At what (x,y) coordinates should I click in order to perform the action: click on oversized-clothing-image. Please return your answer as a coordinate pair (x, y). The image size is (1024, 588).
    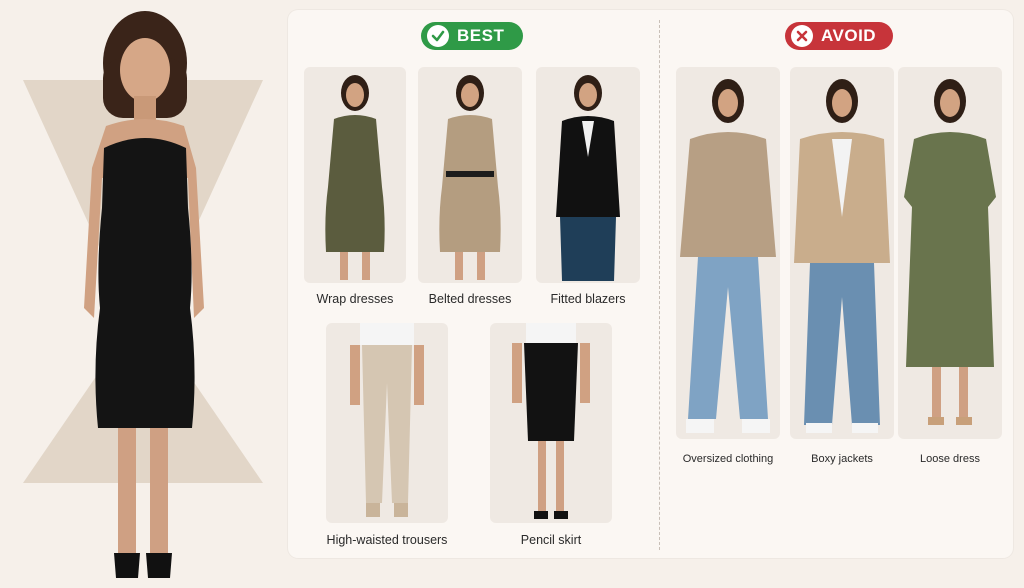
    Looking at the image, I should click on (728, 253).